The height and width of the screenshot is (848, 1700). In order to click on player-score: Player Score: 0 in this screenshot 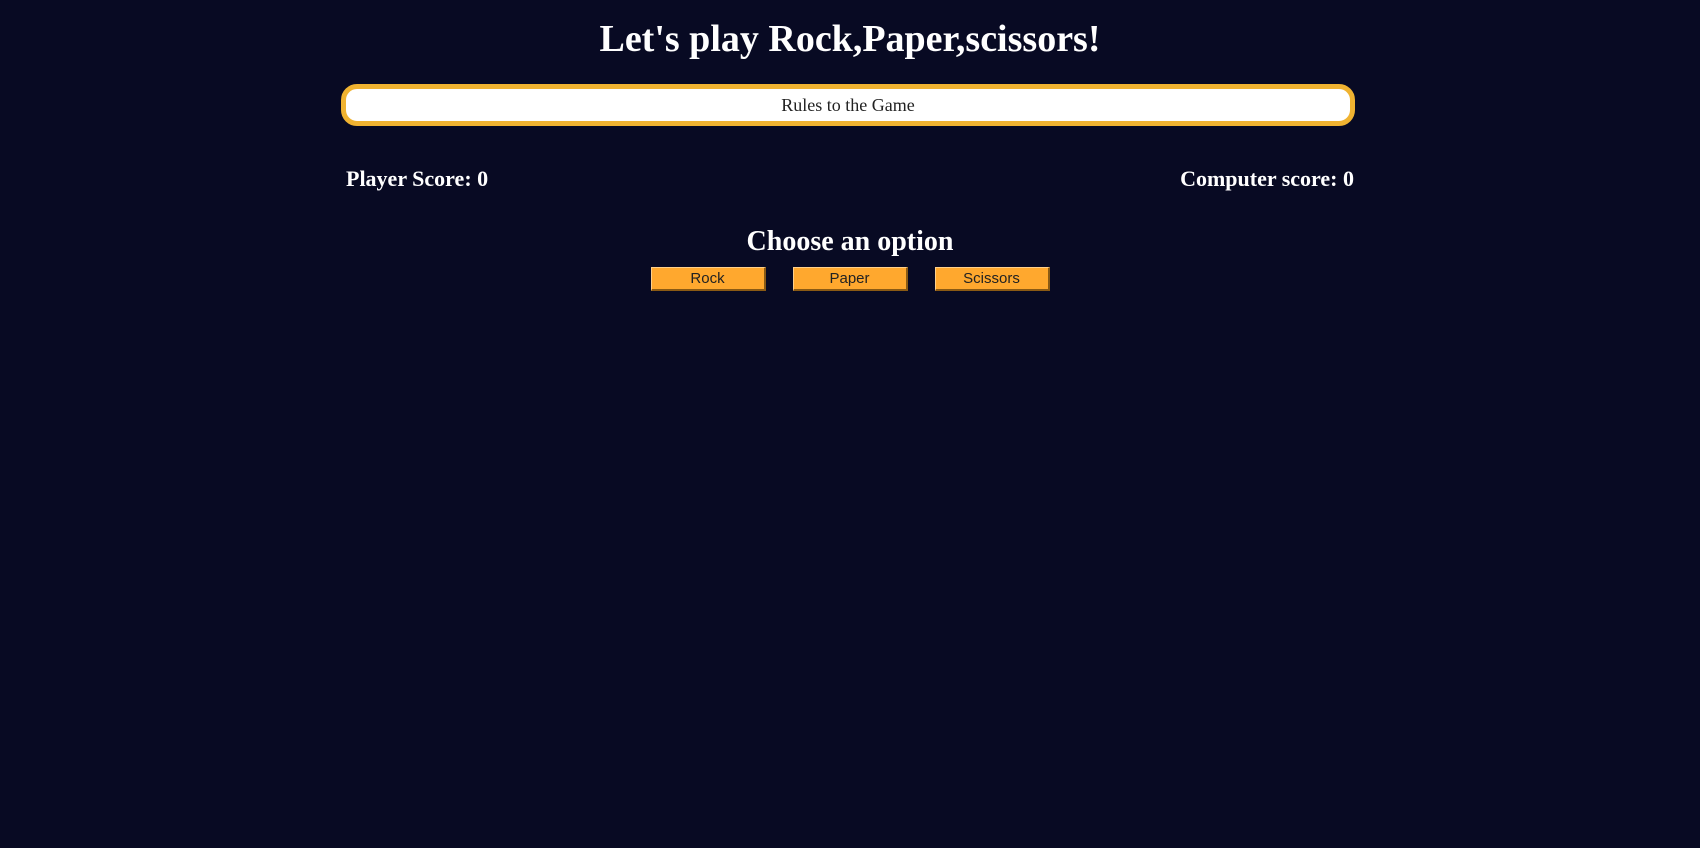, I will do `click(417, 178)`.